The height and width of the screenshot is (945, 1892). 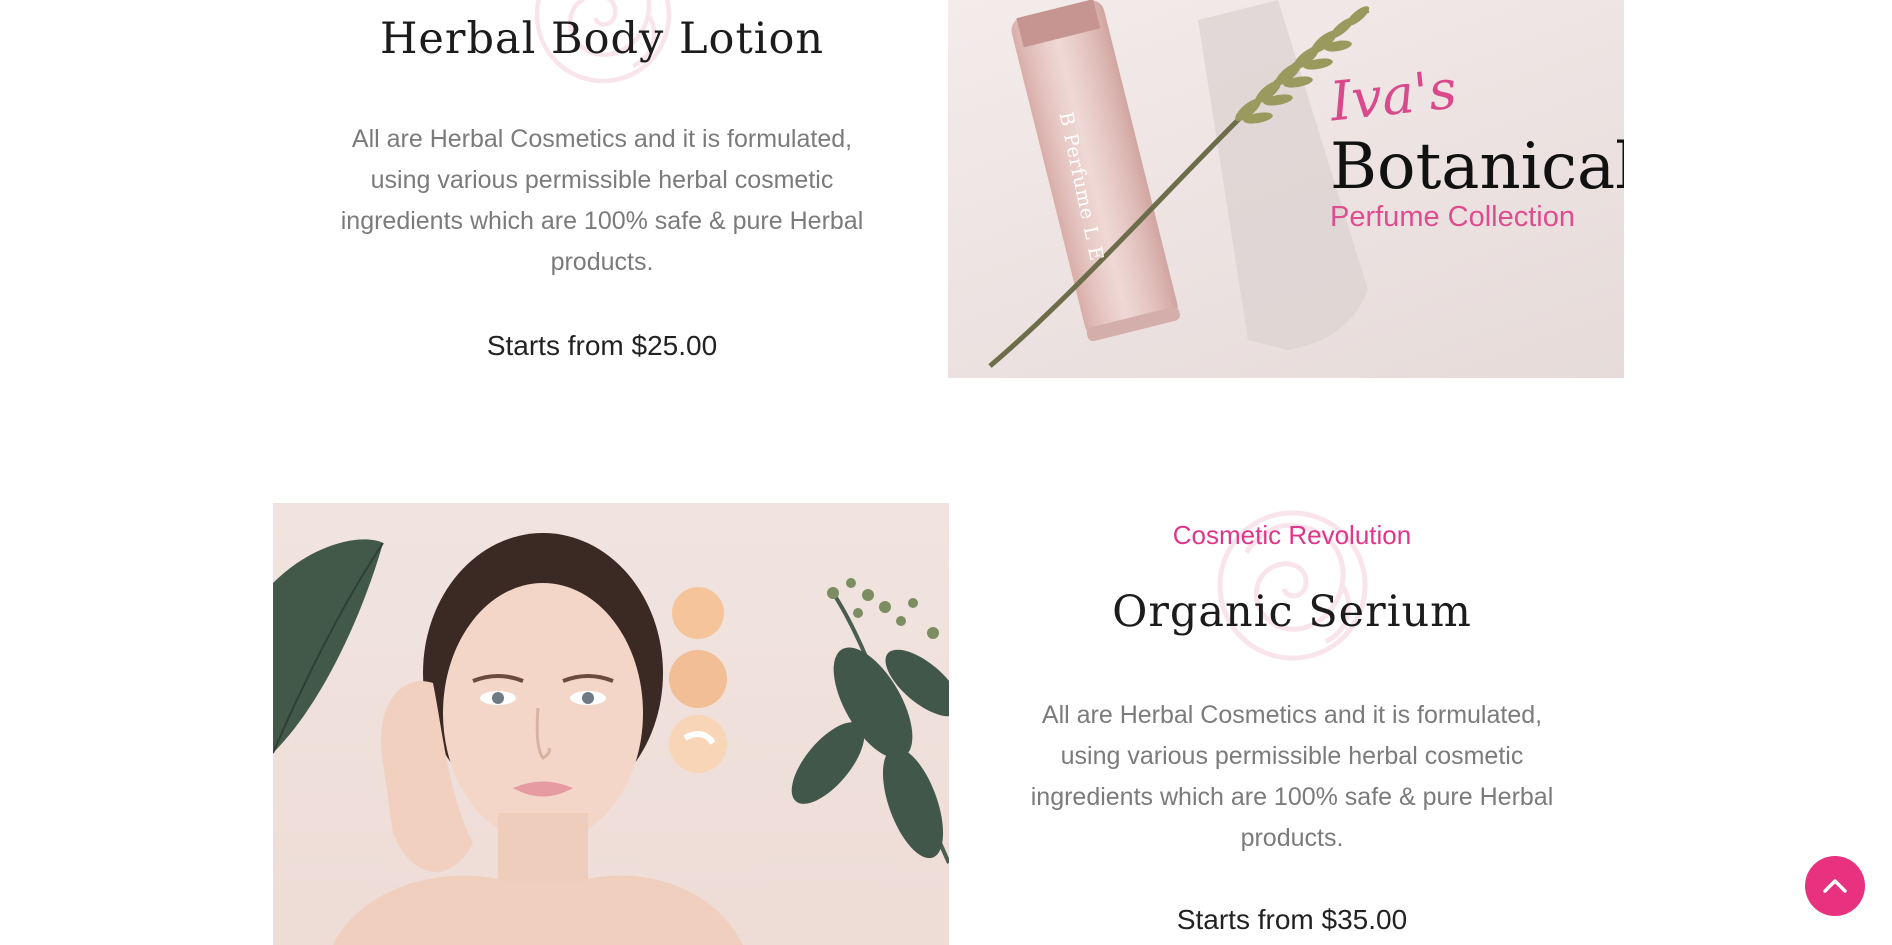 I want to click on brand-name: Botanical, so click(x=1477, y=167).